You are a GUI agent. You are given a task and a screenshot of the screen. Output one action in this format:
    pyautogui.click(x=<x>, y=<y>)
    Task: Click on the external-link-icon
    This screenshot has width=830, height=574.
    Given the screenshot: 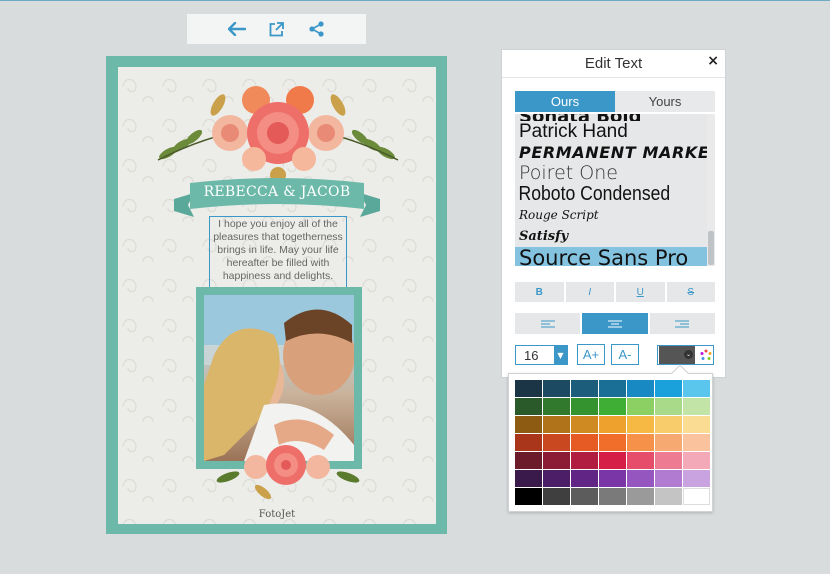 What is the action you would take?
    pyautogui.click(x=277, y=29)
    